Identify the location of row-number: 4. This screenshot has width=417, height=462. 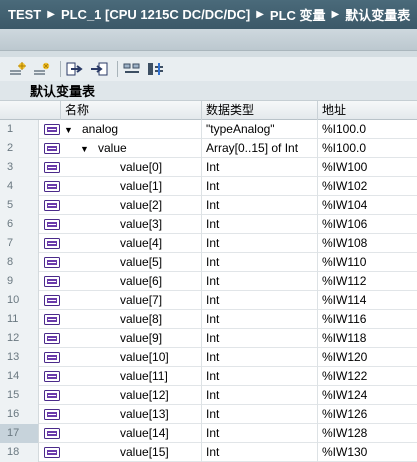
(19, 186).